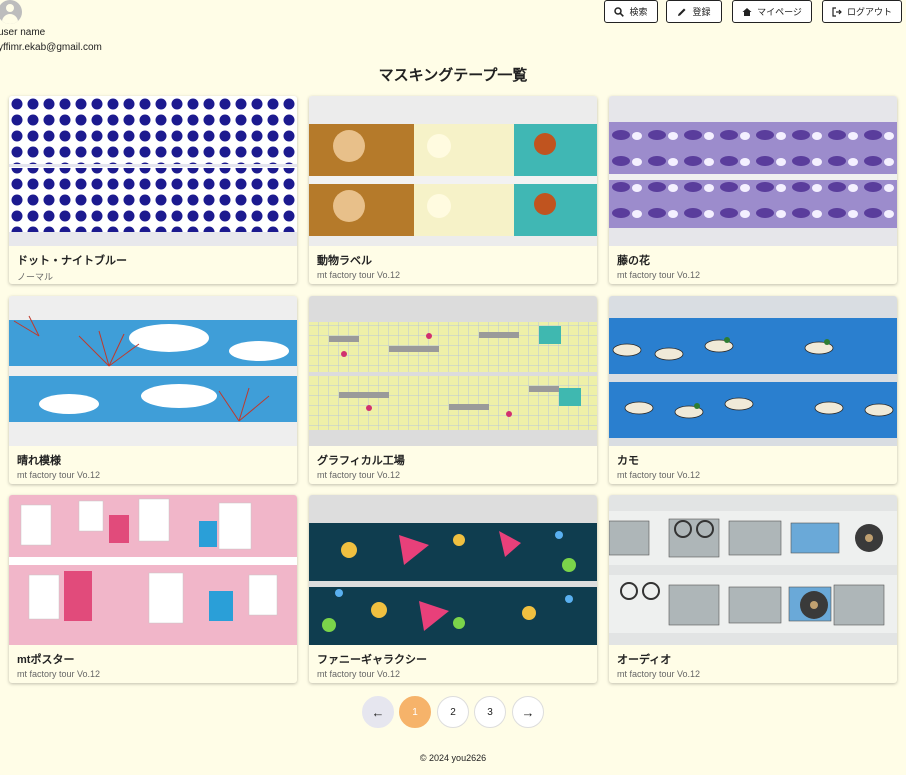  I want to click on tape-card: 動物ラベル mt factory tour Vo.12, so click(453, 190).